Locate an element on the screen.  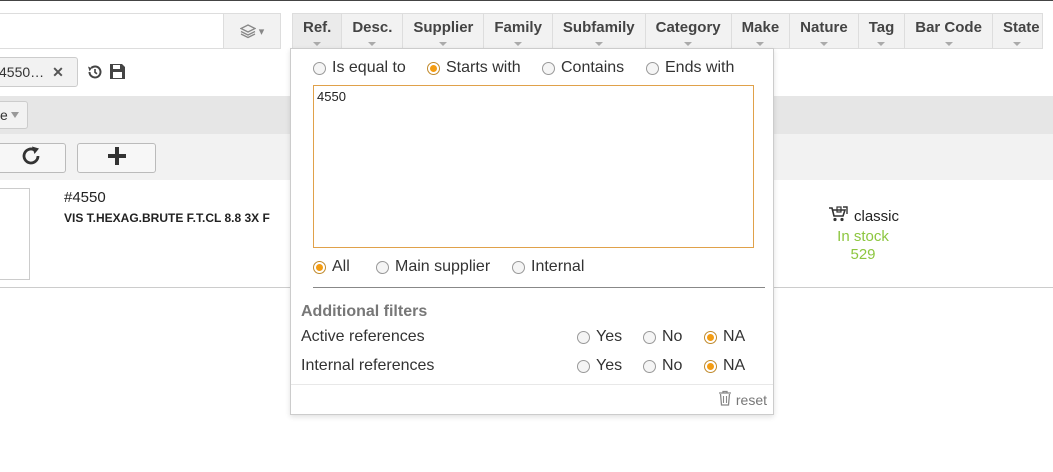
layers-icon is located at coordinates (247, 31).